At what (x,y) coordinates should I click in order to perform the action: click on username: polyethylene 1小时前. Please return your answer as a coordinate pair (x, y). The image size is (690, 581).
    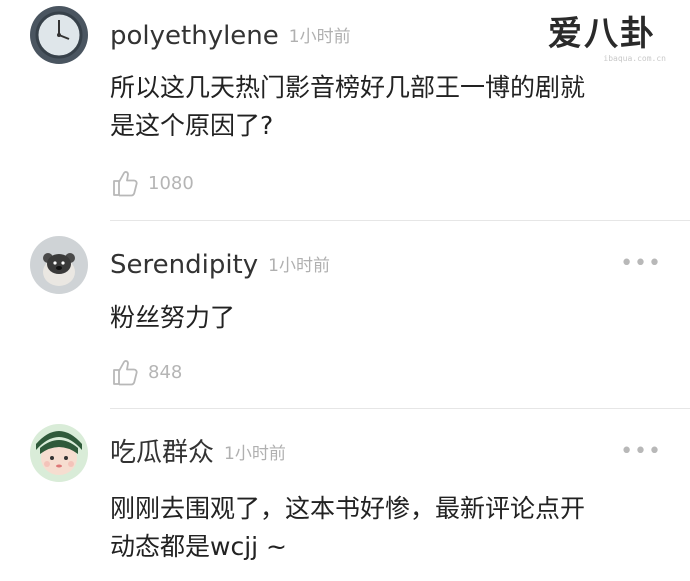
    Looking at the image, I should click on (230, 36).